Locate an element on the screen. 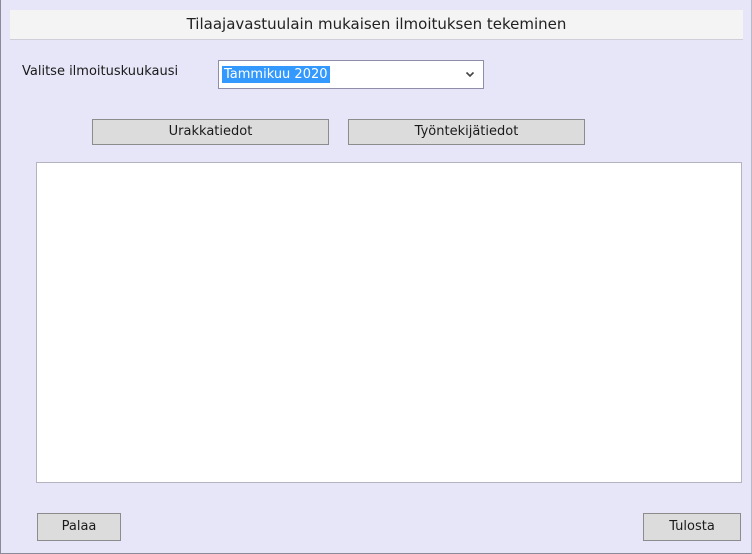 This screenshot has height=554, width=752. month-select: Tammikuu 2020 is located at coordinates (351, 74).